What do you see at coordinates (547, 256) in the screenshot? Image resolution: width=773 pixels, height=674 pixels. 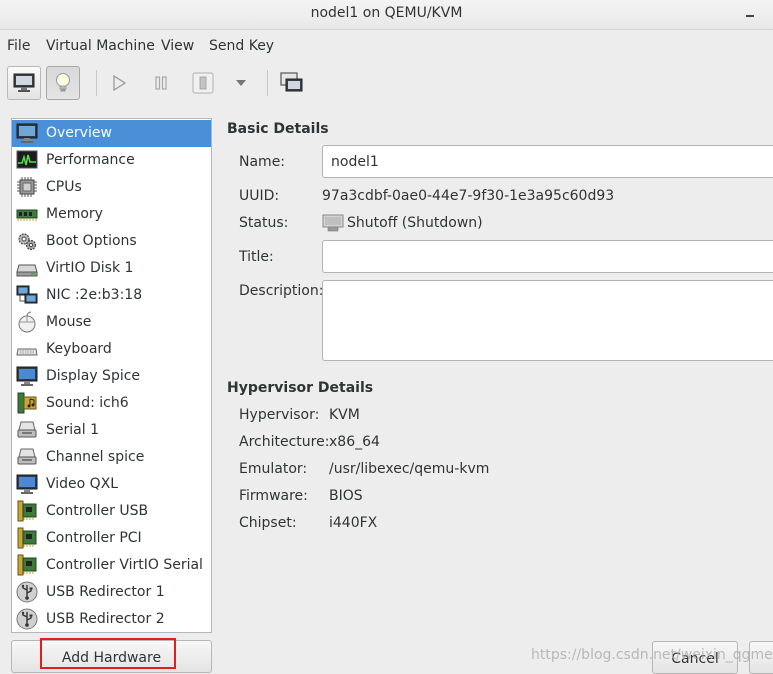 I see `title-field` at bounding box center [547, 256].